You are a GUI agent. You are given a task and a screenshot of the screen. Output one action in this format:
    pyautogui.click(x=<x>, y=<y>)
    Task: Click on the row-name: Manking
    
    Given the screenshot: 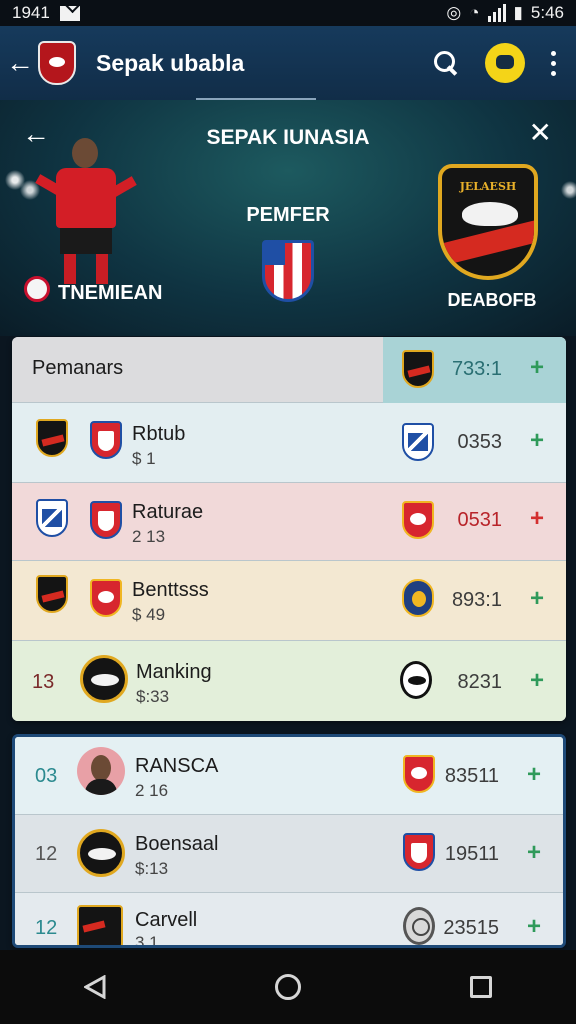 What is the action you would take?
    pyautogui.click(x=174, y=672)
    